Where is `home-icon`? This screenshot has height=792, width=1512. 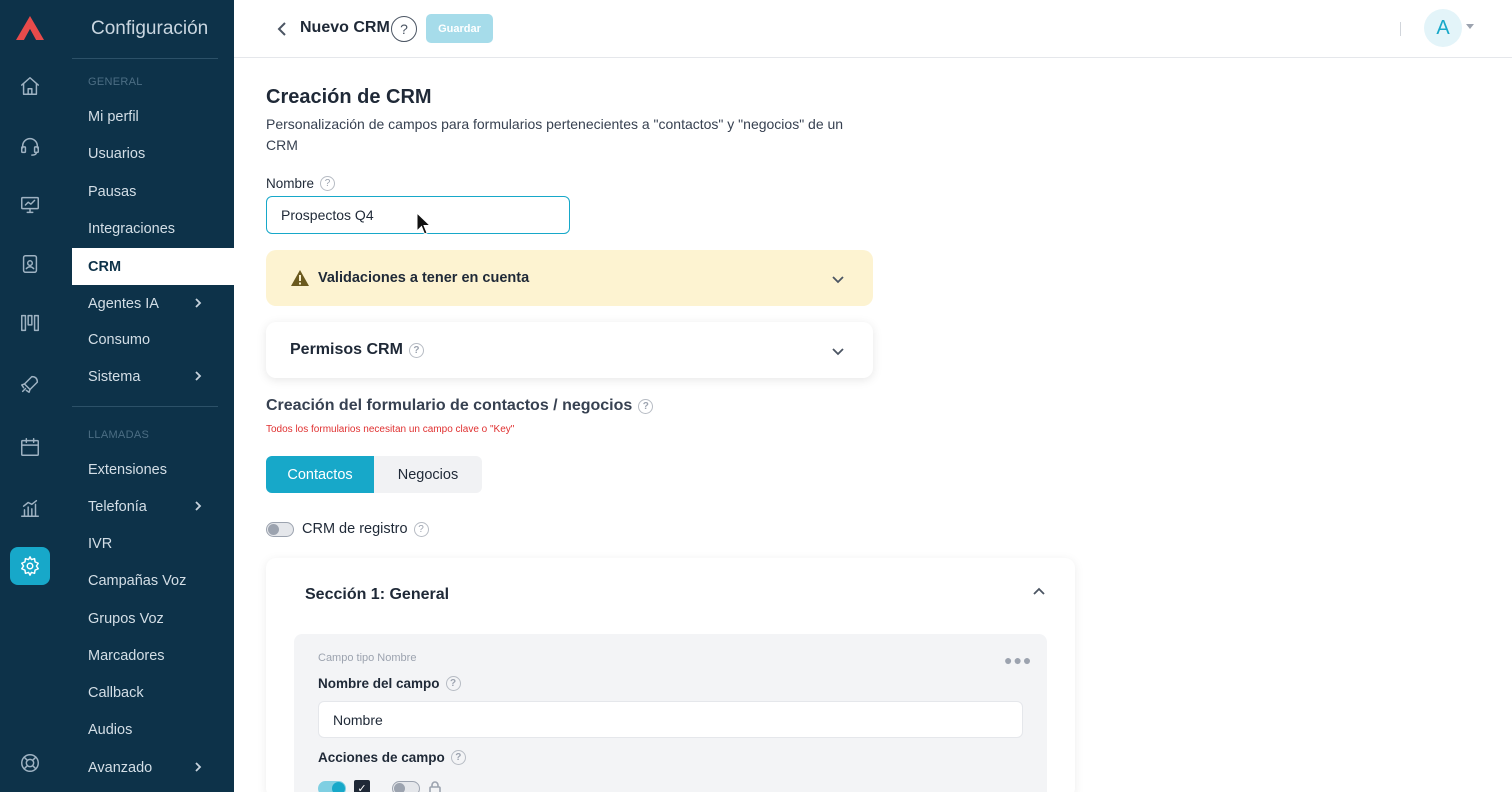
home-icon is located at coordinates (30, 86).